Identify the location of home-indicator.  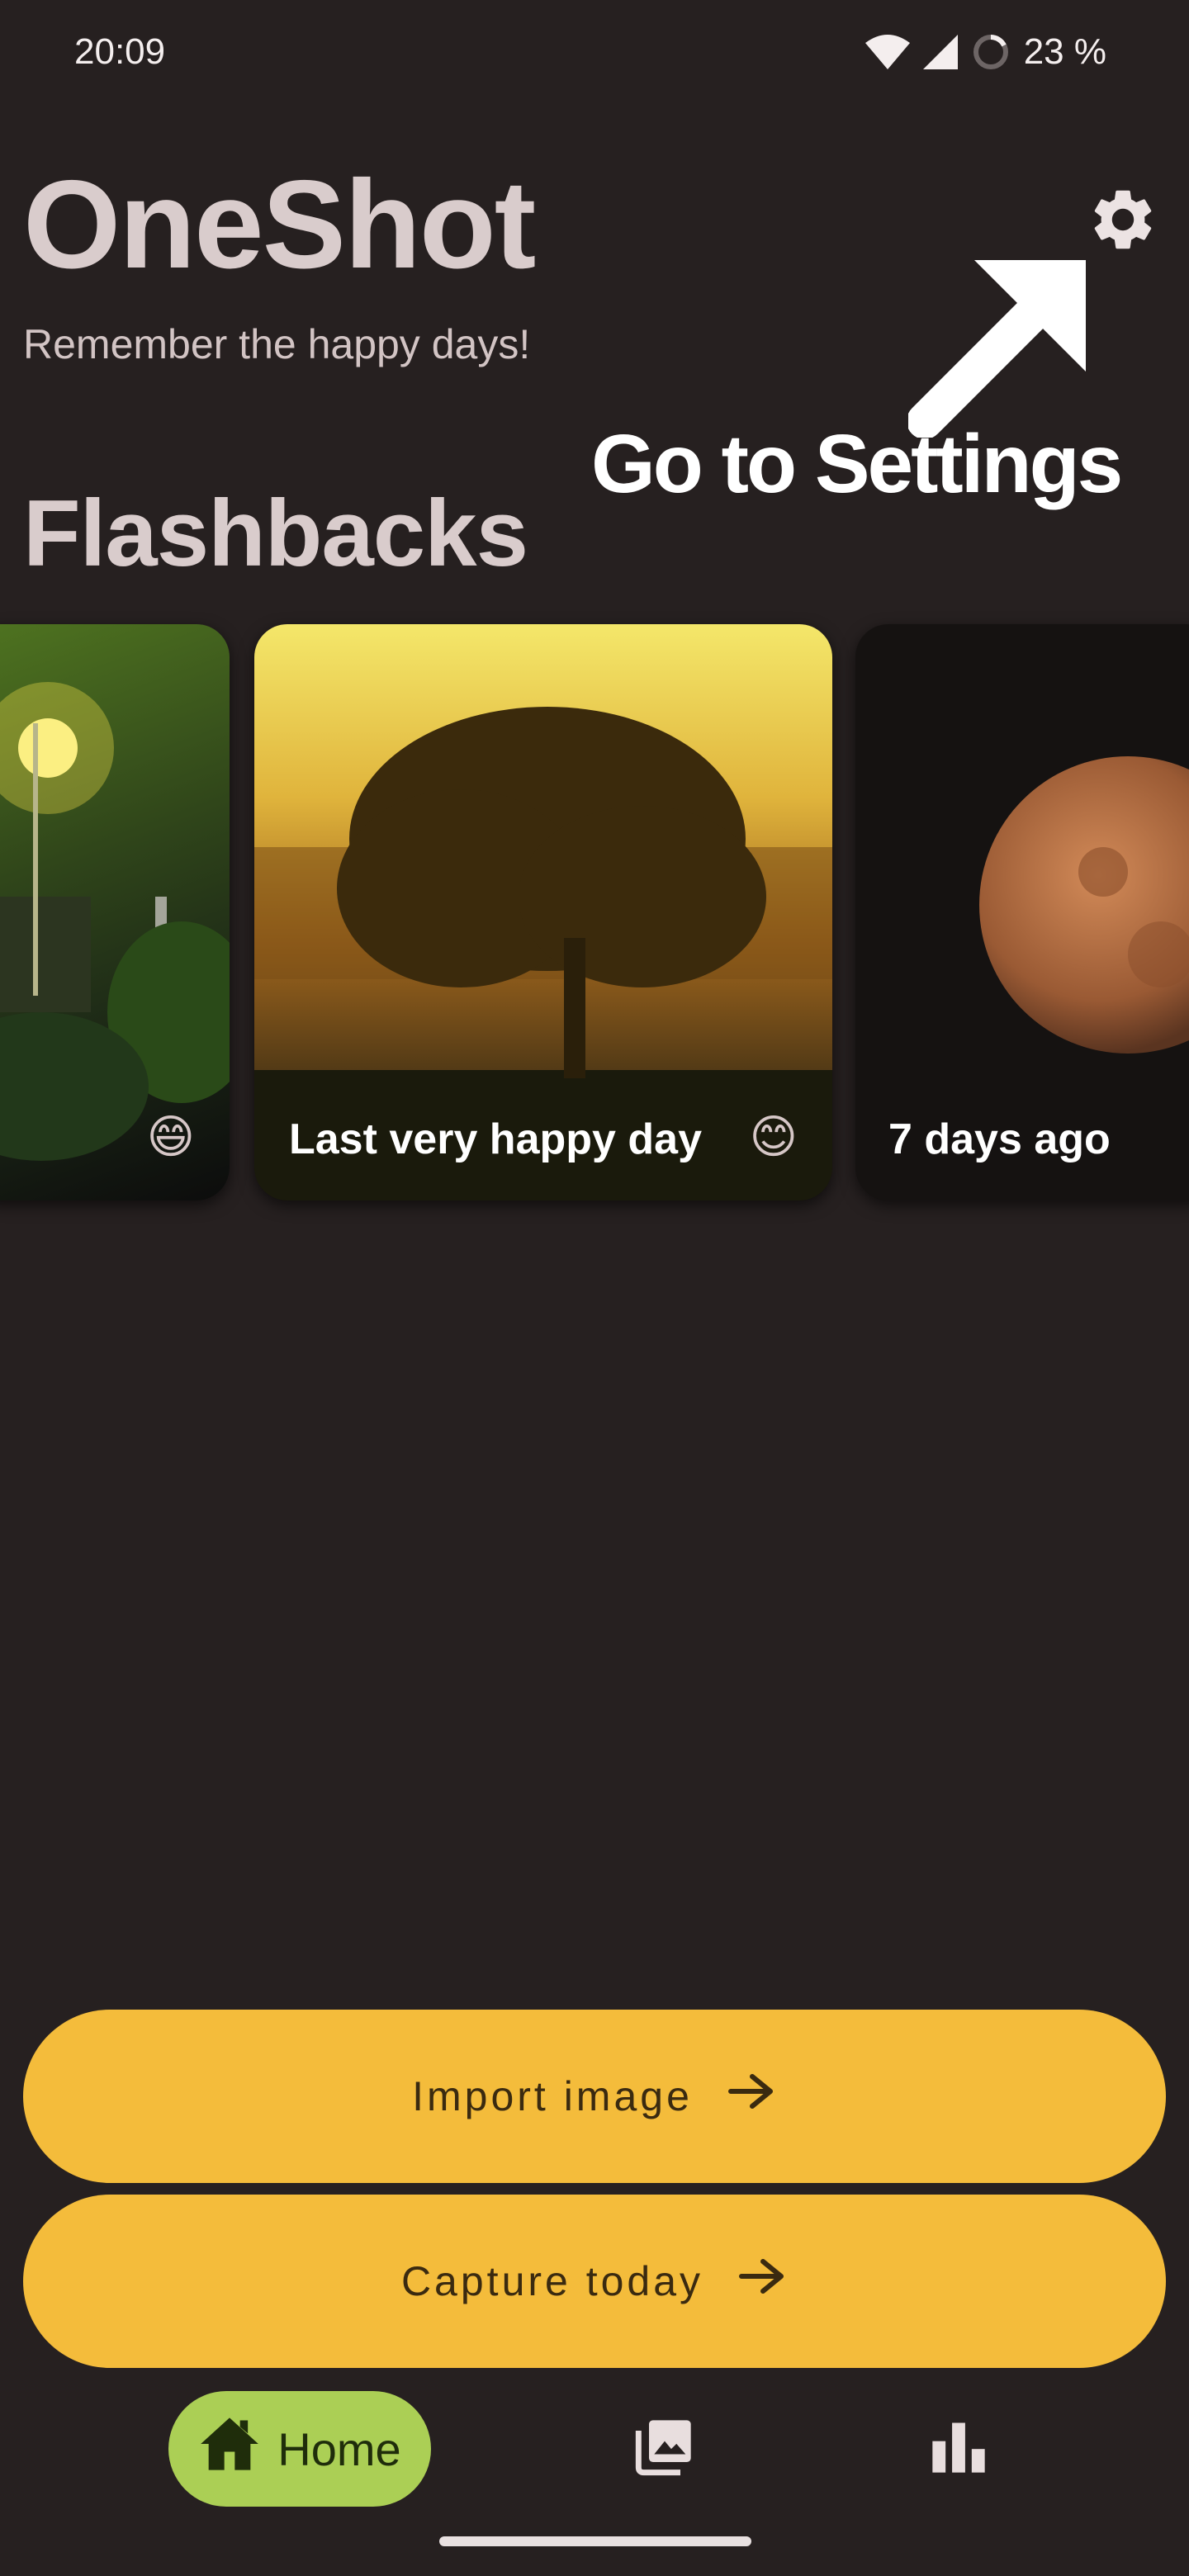
(595, 2541).